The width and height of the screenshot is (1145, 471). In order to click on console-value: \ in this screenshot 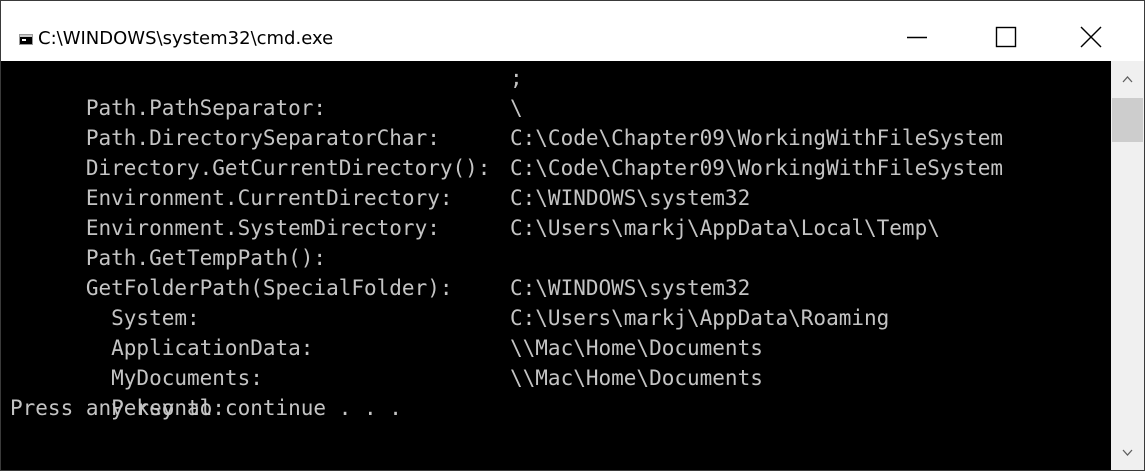, I will do `click(516, 108)`.